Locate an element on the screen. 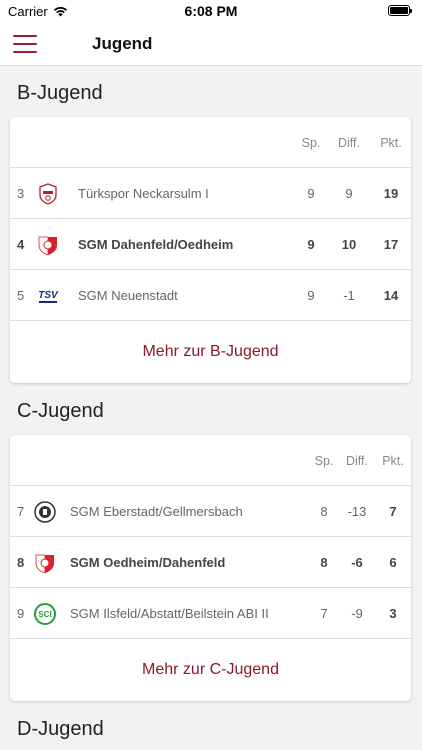 Image resolution: width=422 pixels, height=750 pixels. status-bar: Carrier 6:08 PM is located at coordinates (211, 11).